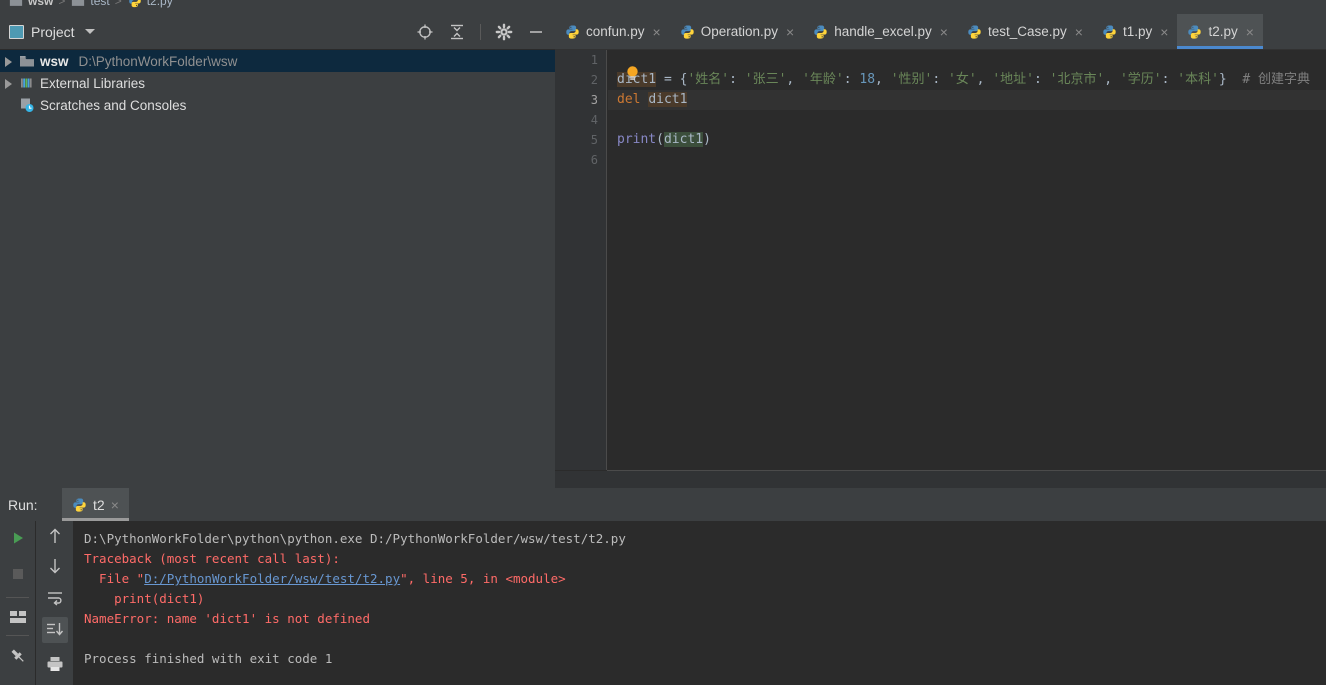  I want to click on code-token: '地址', so click(1013, 79).